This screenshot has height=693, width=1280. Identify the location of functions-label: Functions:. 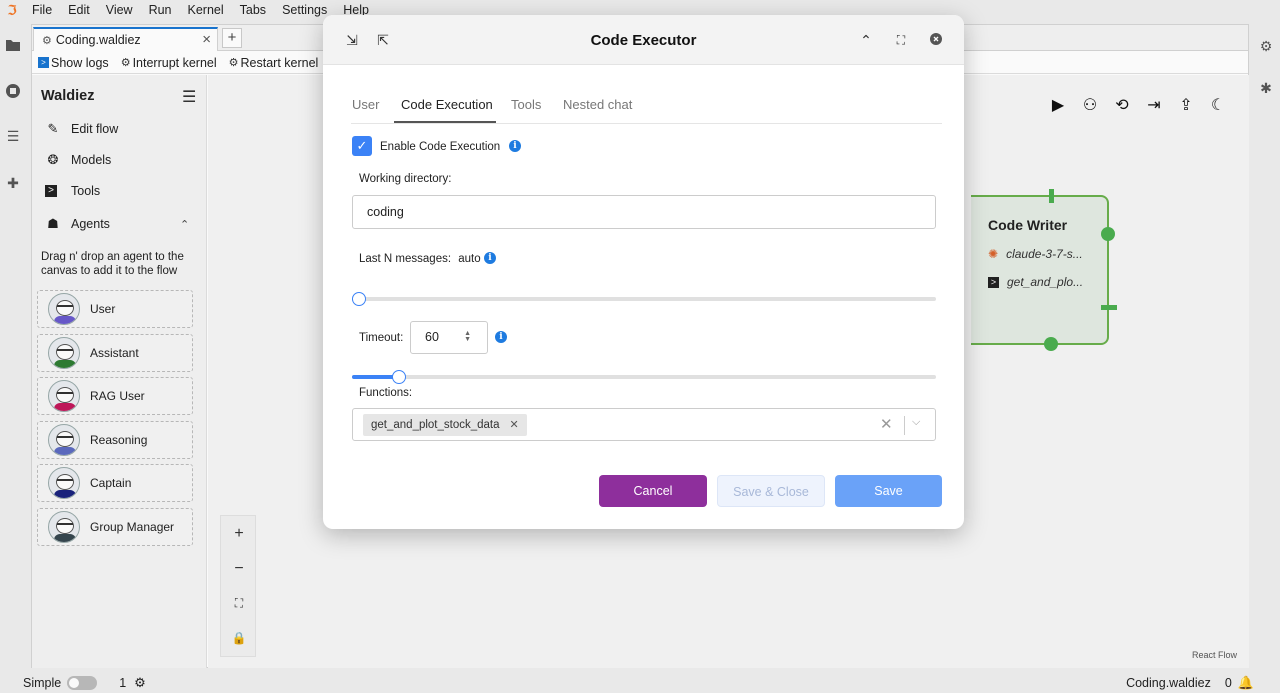
(386, 393).